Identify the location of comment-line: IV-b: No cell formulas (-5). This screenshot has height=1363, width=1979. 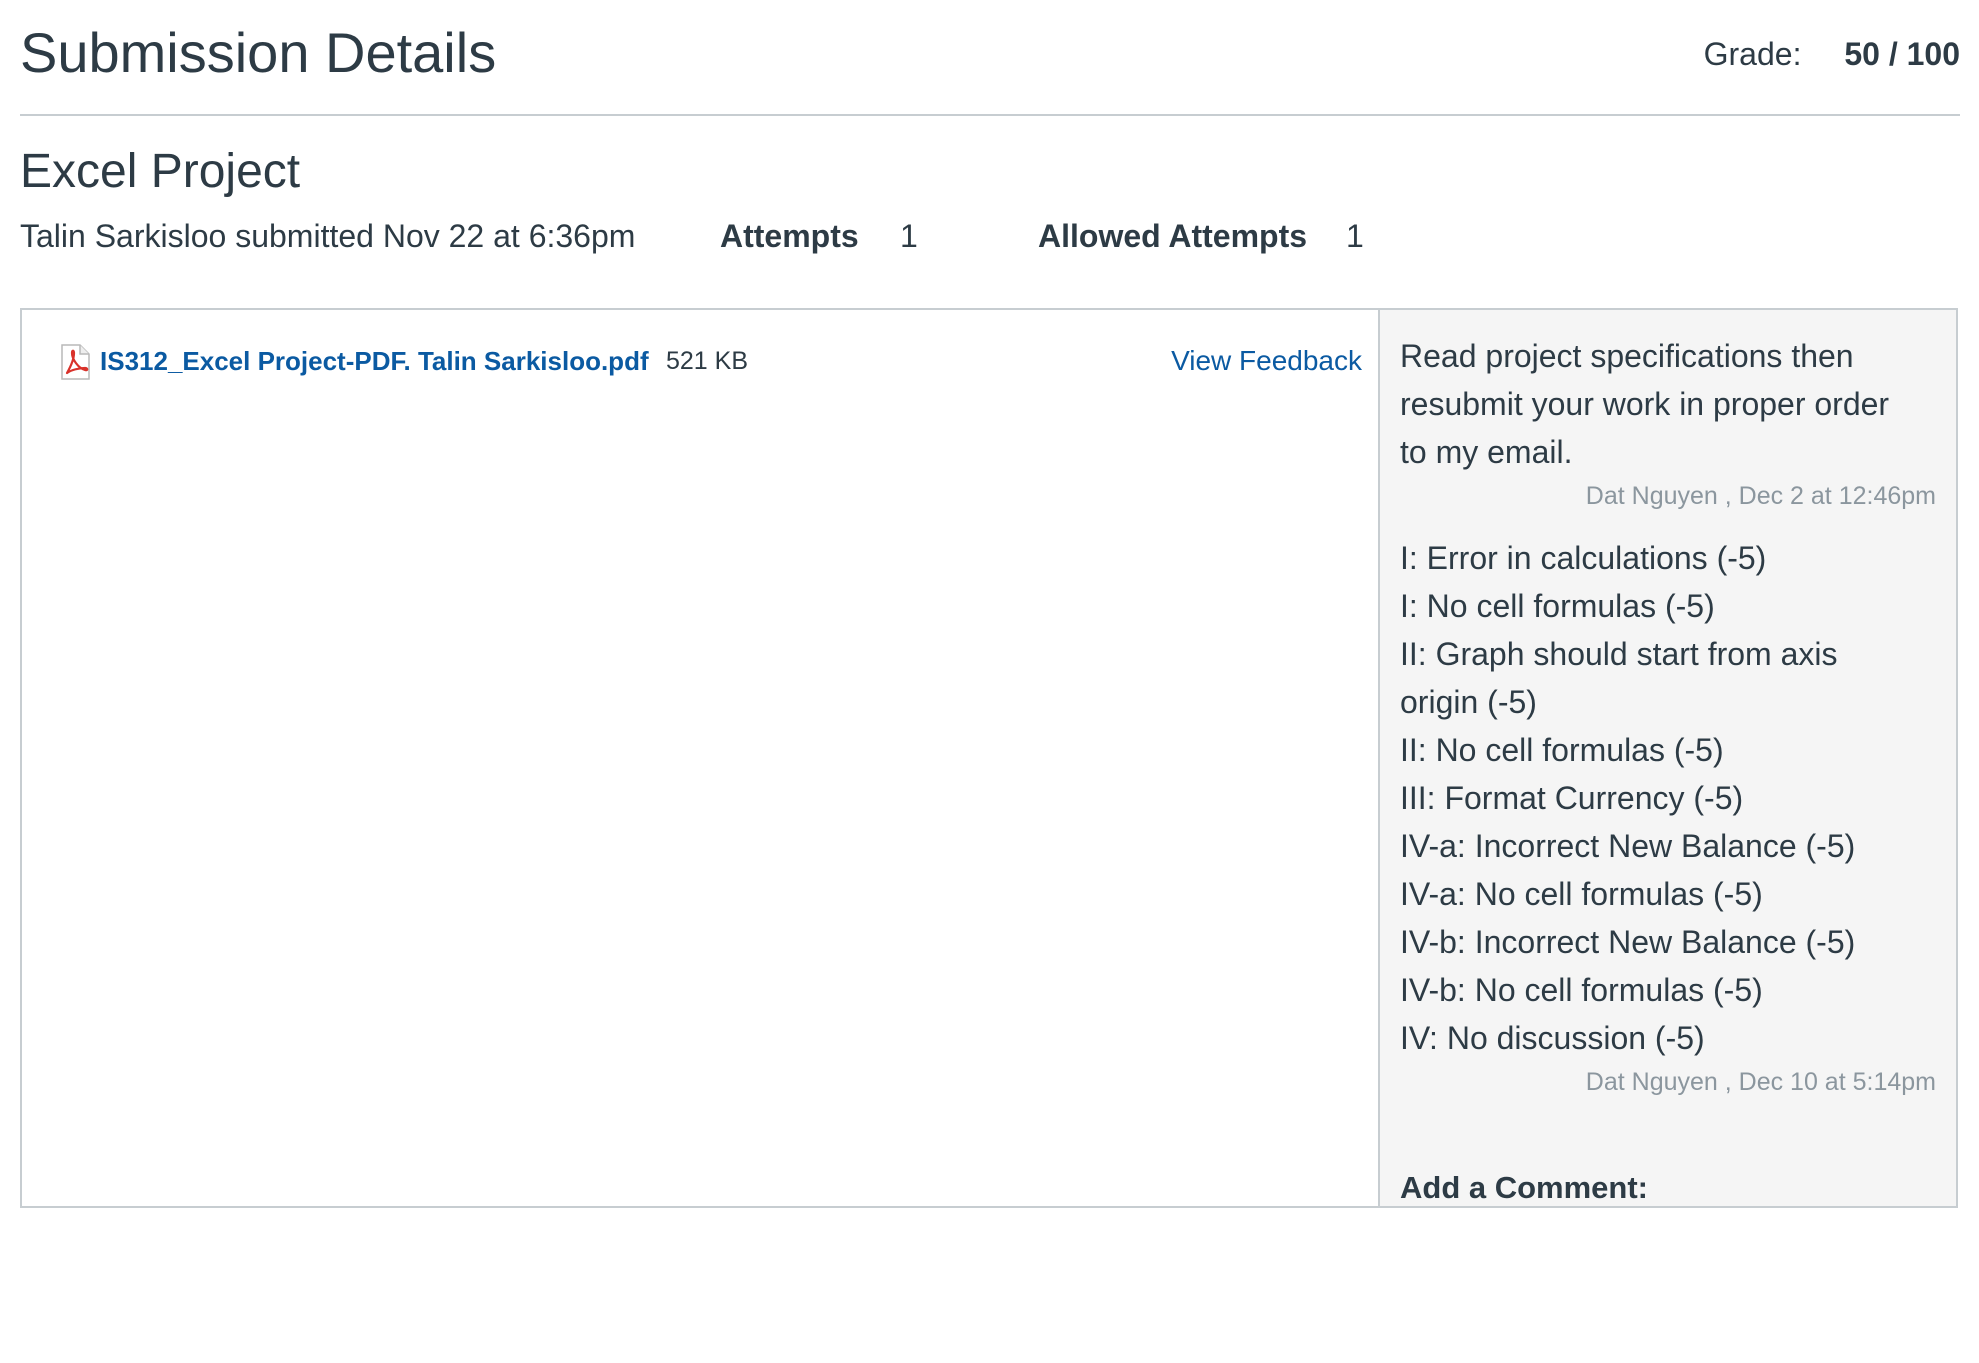
(1581, 990).